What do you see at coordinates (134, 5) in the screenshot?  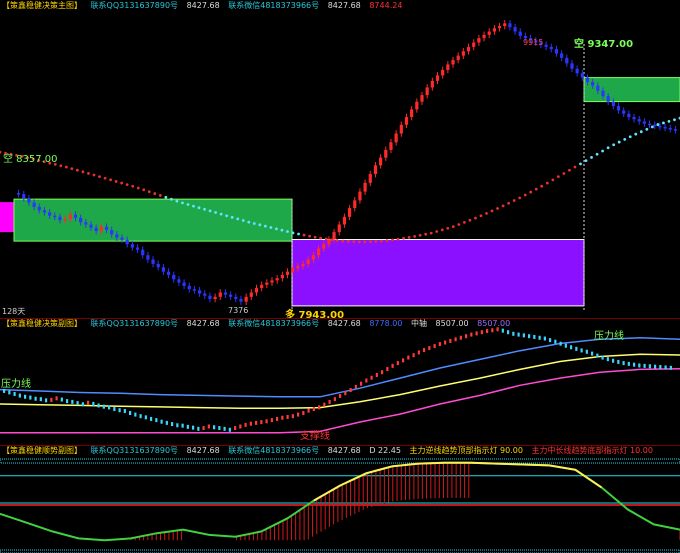 I see `main-chart-contact-qq: 联系QQ3131637890号` at bounding box center [134, 5].